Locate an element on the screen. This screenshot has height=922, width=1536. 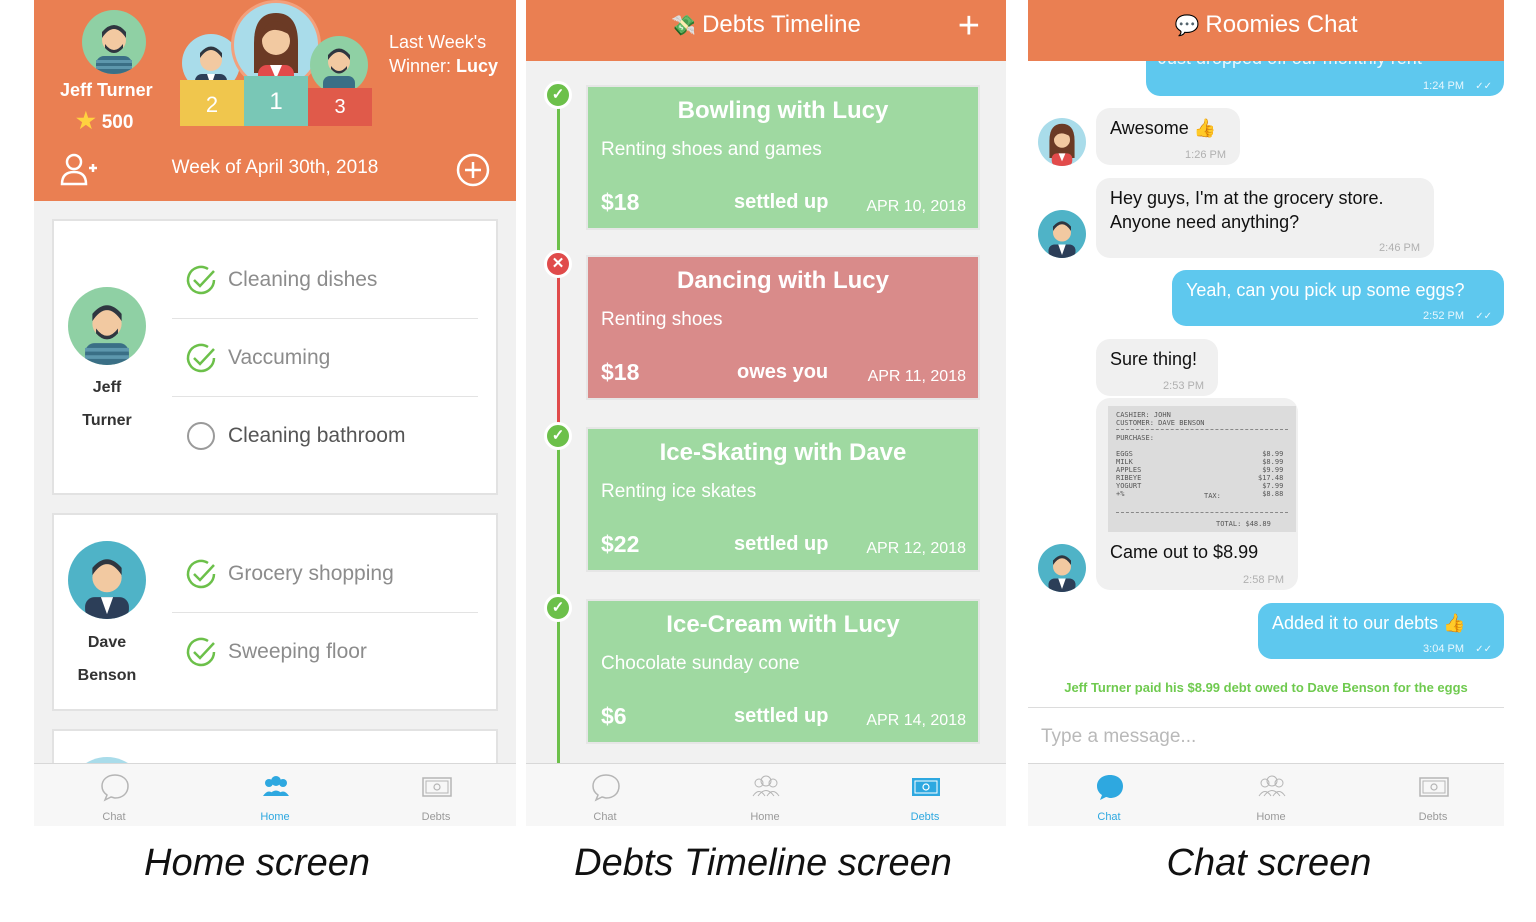
debt-description: Chocolate sunday cone is located at coordinates (700, 663).